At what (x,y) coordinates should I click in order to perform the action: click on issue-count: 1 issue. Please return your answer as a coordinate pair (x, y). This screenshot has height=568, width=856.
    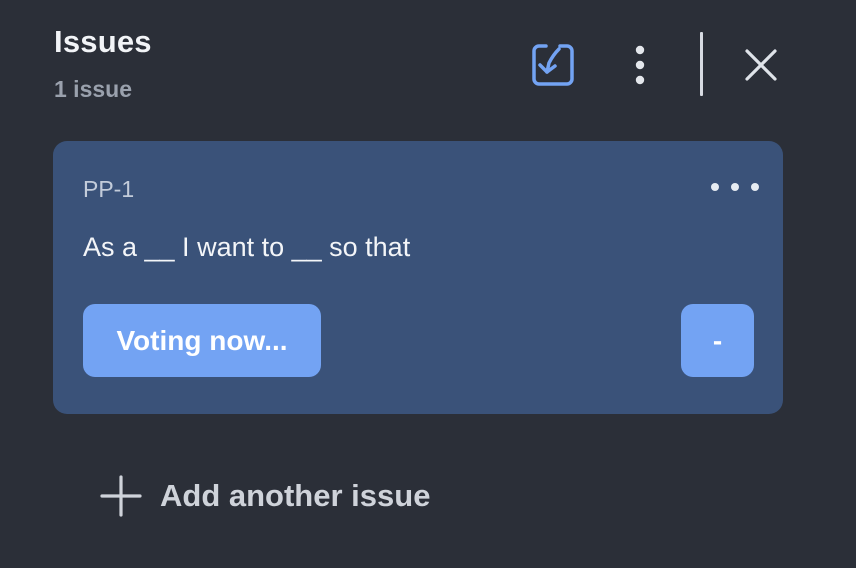
    Looking at the image, I should click on (93, 89).